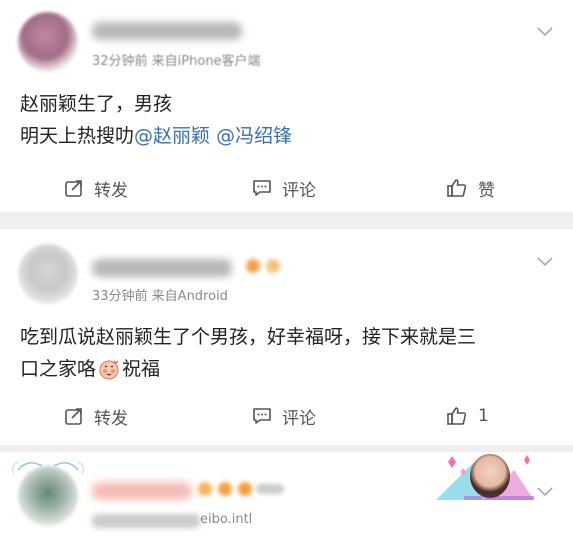 The height and width of the screenshot is (547, 573). I want to click on like-button: 赞, so click(470, 188).